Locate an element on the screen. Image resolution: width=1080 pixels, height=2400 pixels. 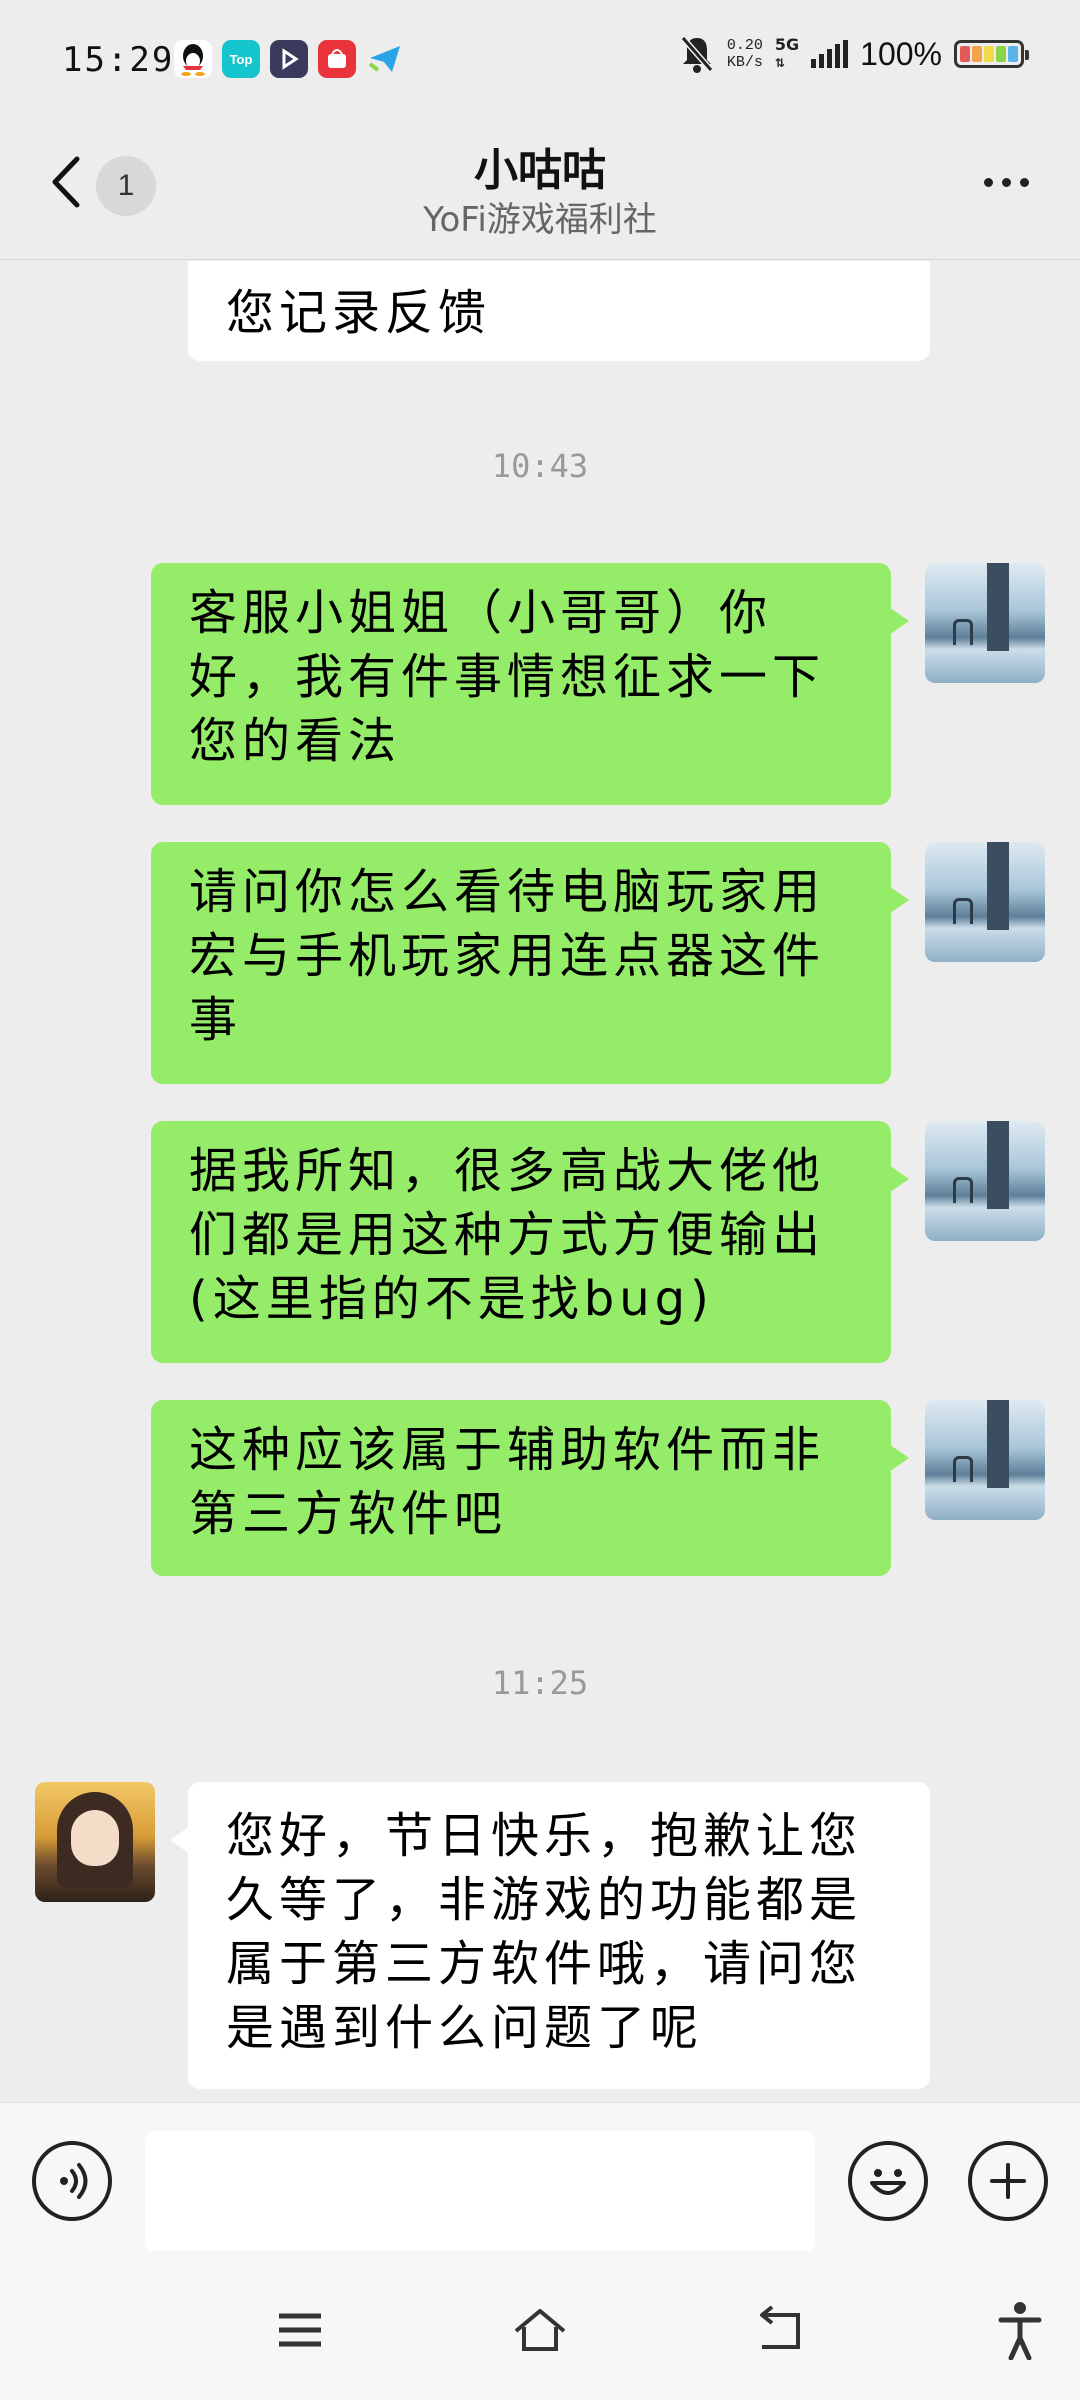
signal-strength-icon is located at coordinates (830, 54).